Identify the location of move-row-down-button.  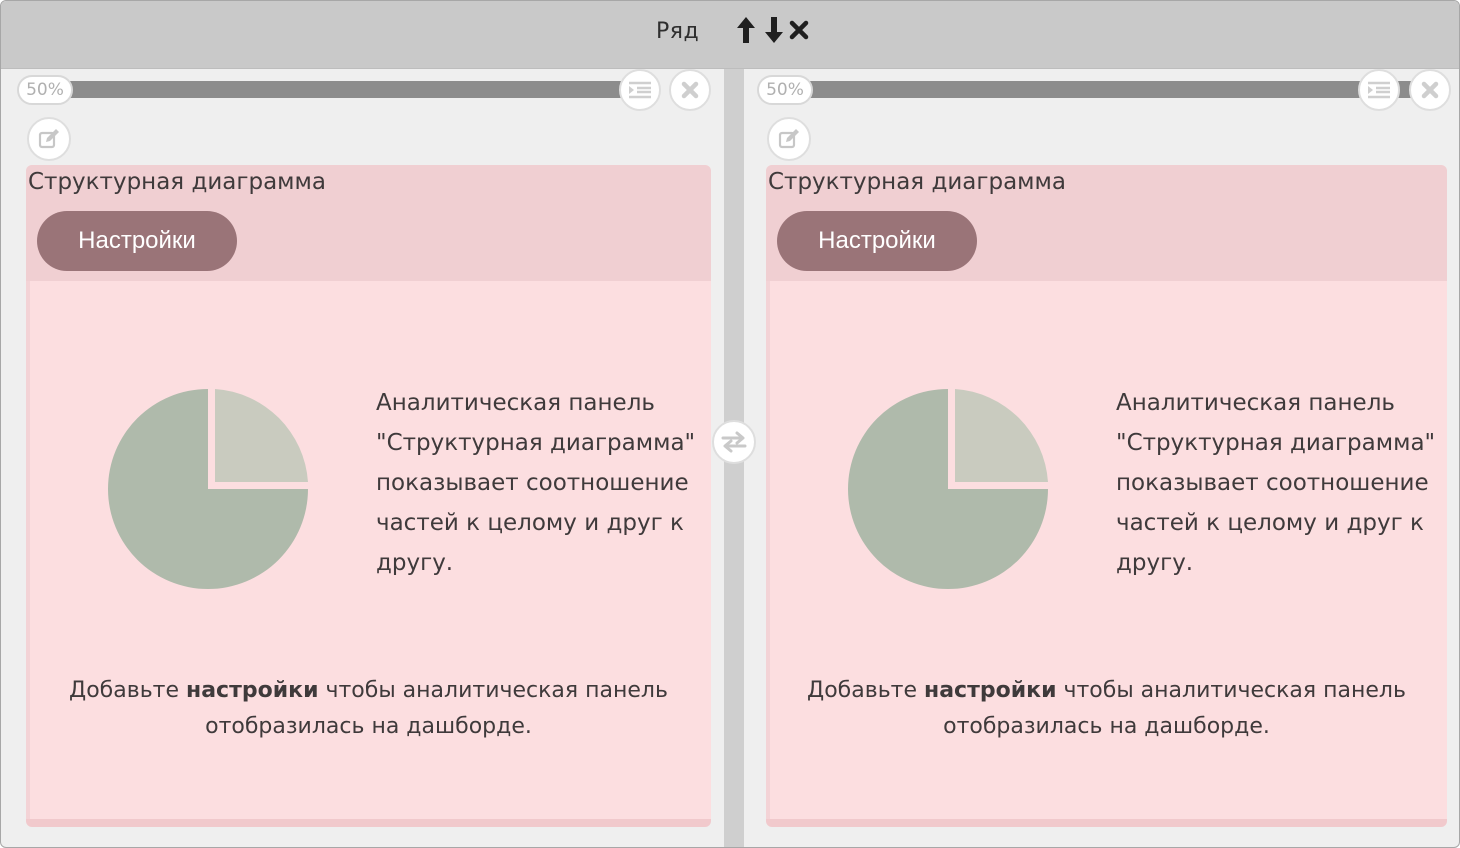
(774, 30).